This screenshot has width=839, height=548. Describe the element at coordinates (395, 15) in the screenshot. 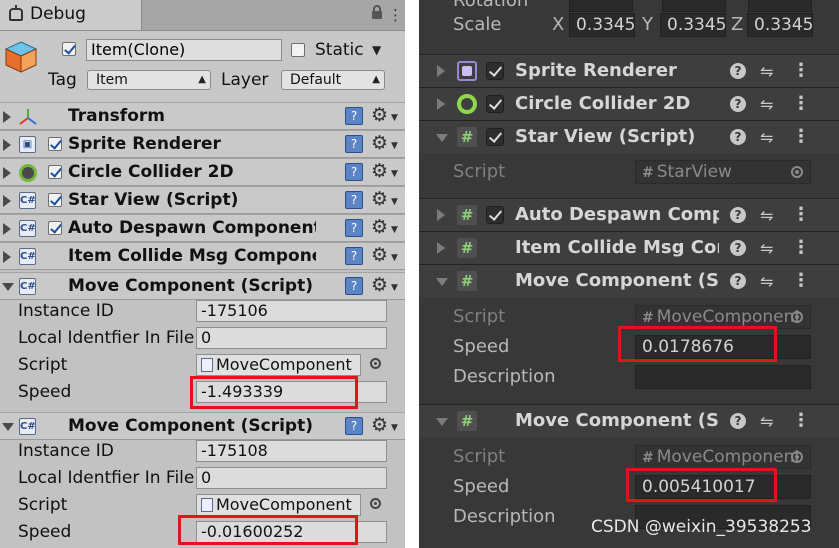

I see `tab-menu-icon: ⋮` at that location.